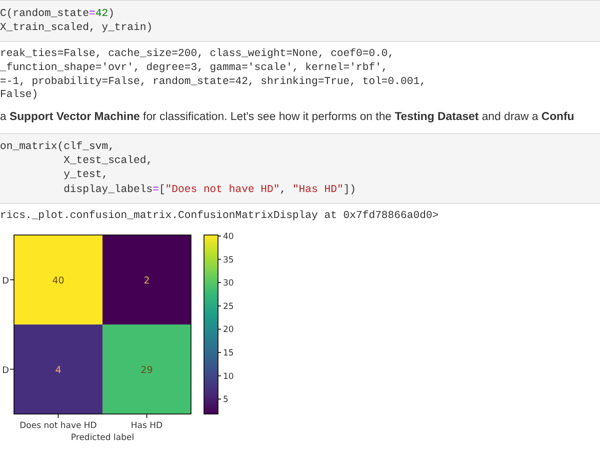  I want to click on output-line: False), so click(19, 96).